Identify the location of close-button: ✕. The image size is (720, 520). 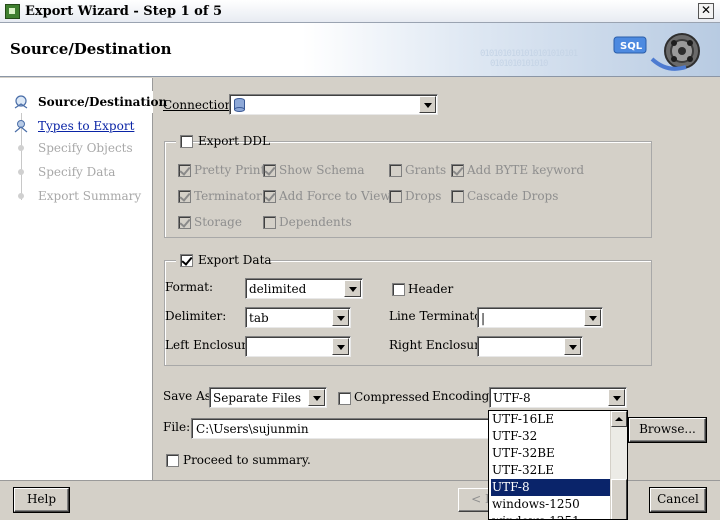
(706, 11).